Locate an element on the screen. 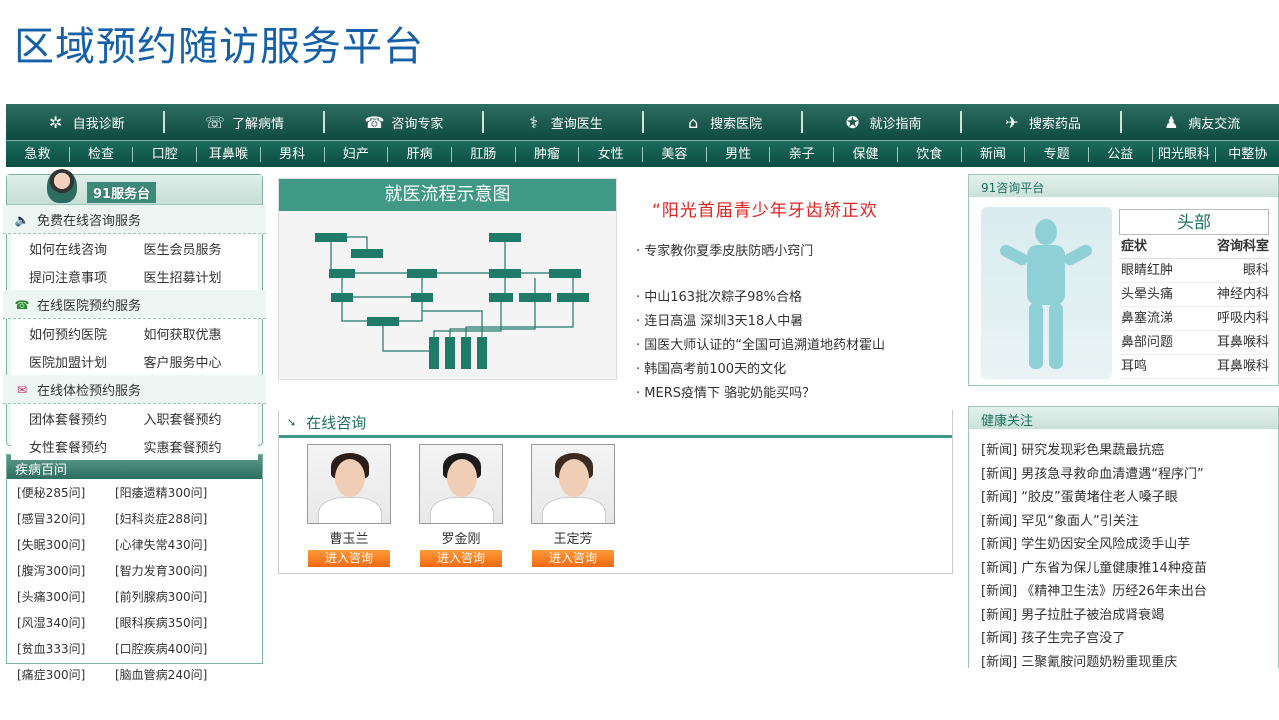  headline-link: “阳光首届青少年牙齿矫正欢 is located at coordinates (765, 208).